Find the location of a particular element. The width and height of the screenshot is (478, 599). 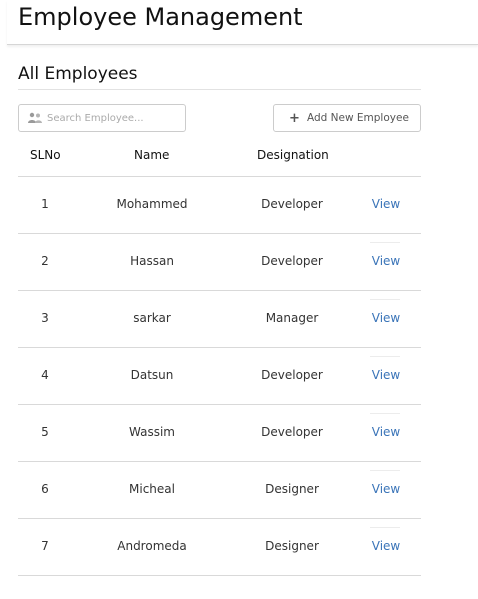

add-employee-label: Add New Employee is located at coordinates (358, 118).